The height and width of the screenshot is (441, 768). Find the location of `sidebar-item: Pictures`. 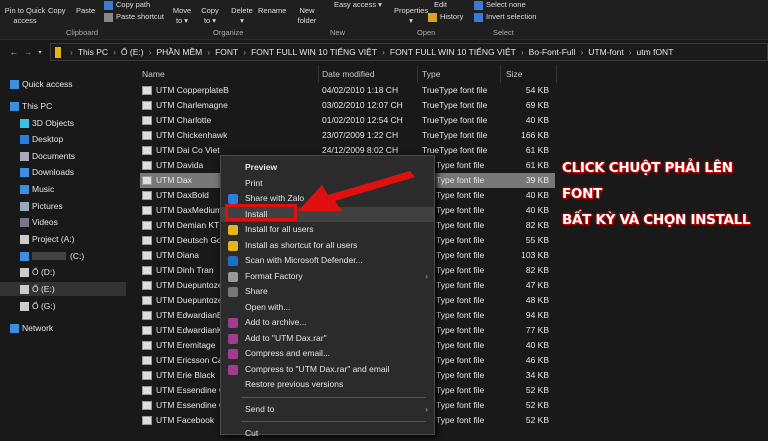

sidebar-item: Pictures is located at coordinates (41, 206).